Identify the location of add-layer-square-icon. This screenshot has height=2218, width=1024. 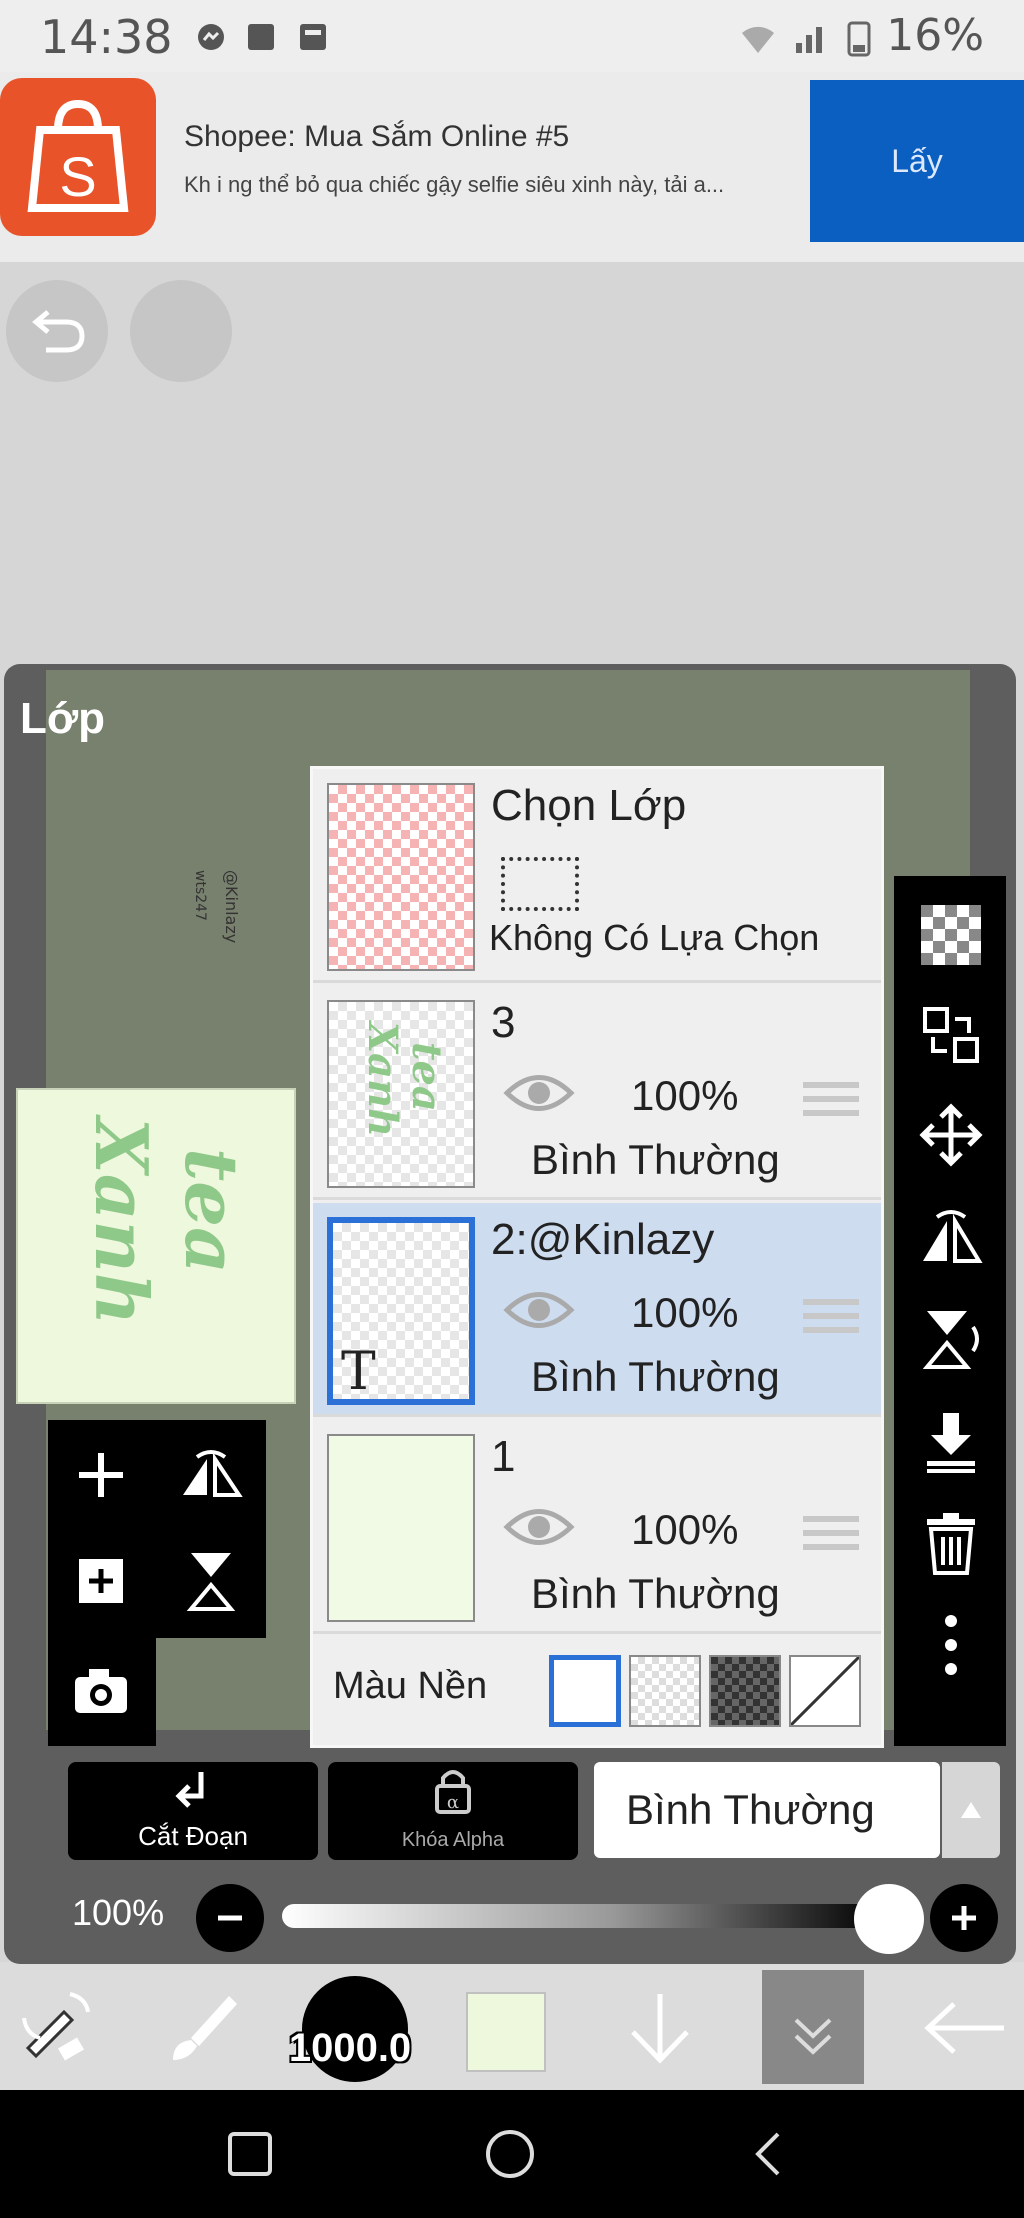
(101, 1581).